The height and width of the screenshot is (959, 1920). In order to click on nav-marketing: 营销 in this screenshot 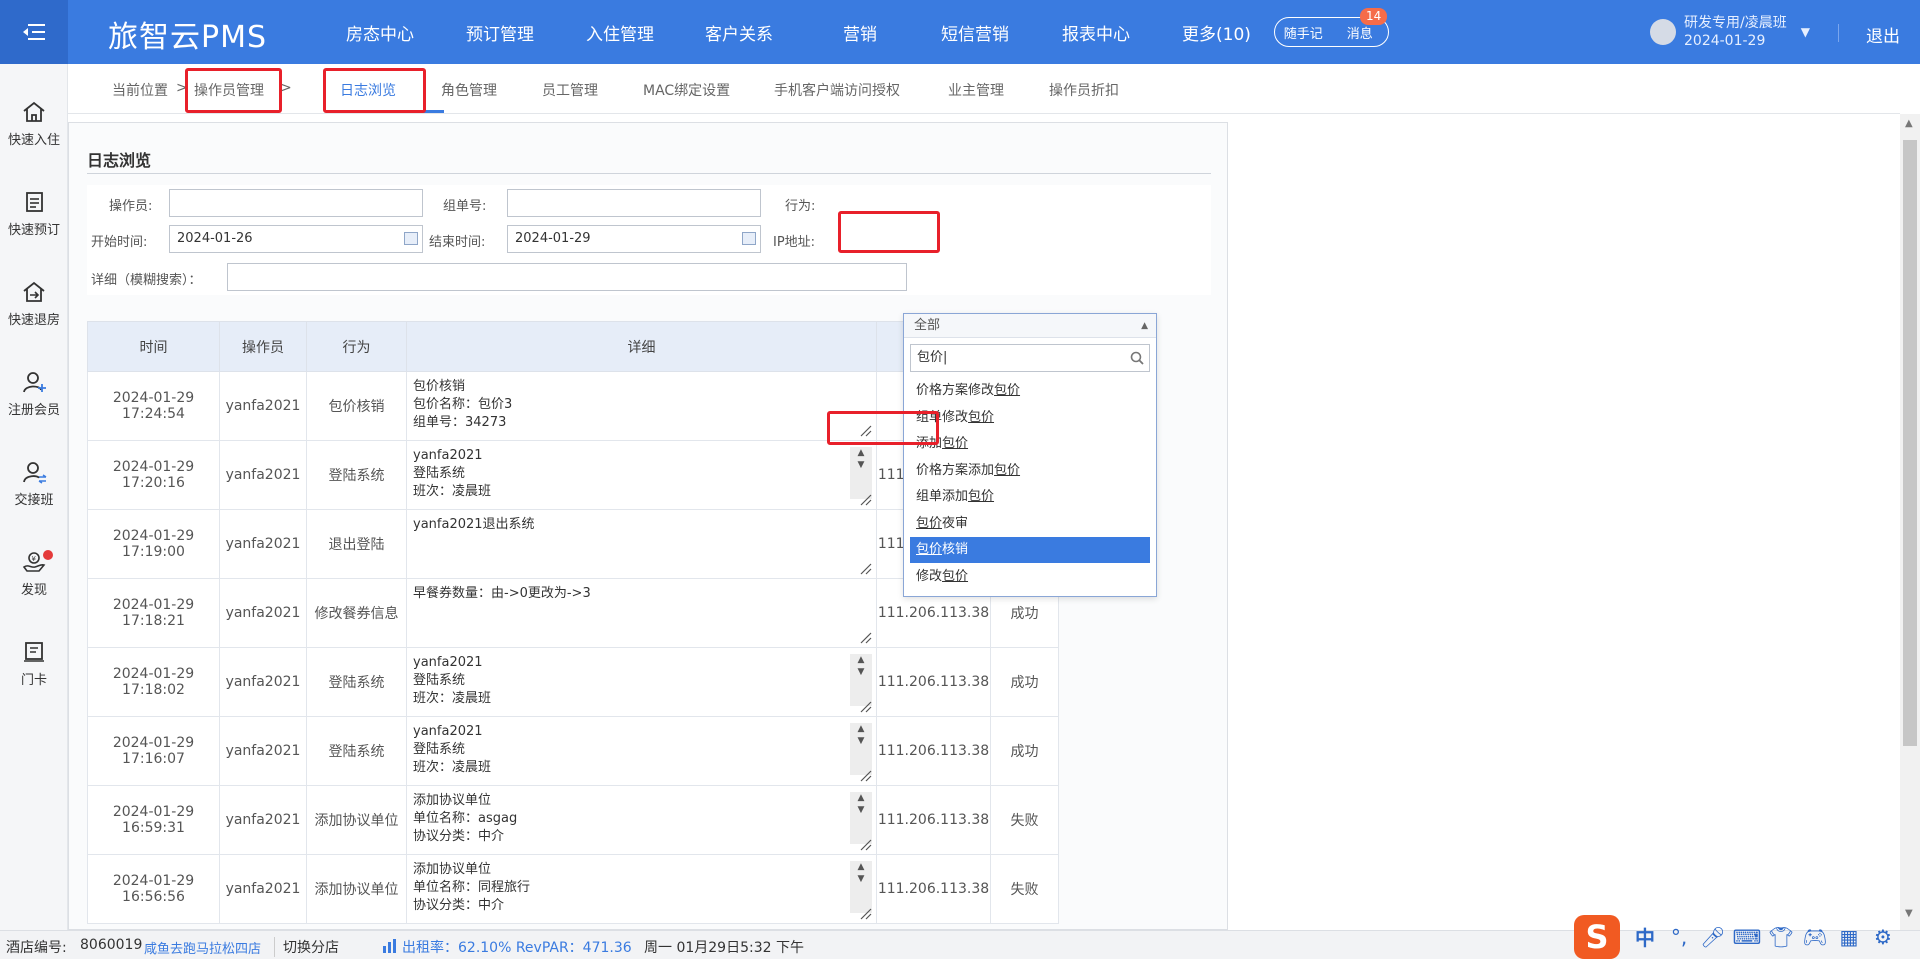, I will do `click(860, 32)`.